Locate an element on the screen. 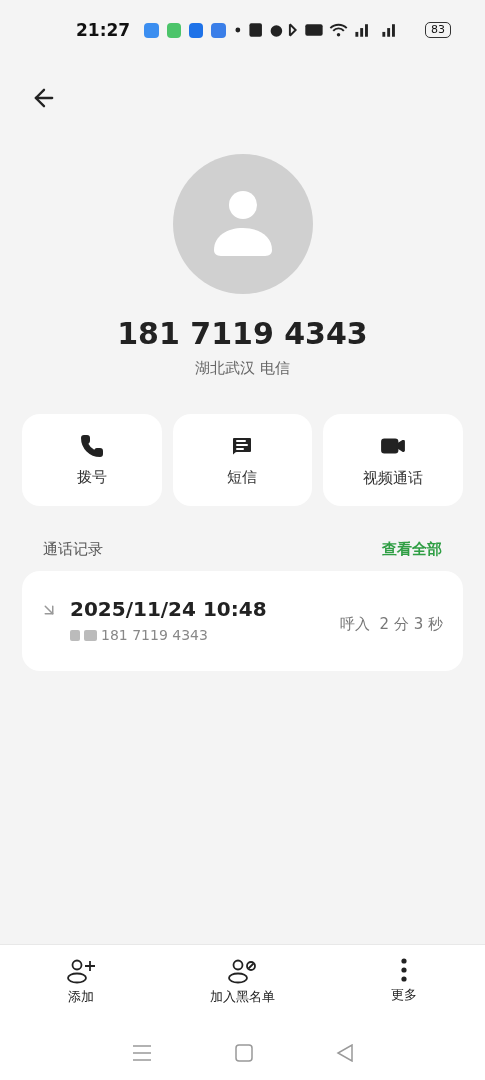 The height and width of the screenshot is (1080, 485). action-button: 短信 is located at coordinates (242, 460).